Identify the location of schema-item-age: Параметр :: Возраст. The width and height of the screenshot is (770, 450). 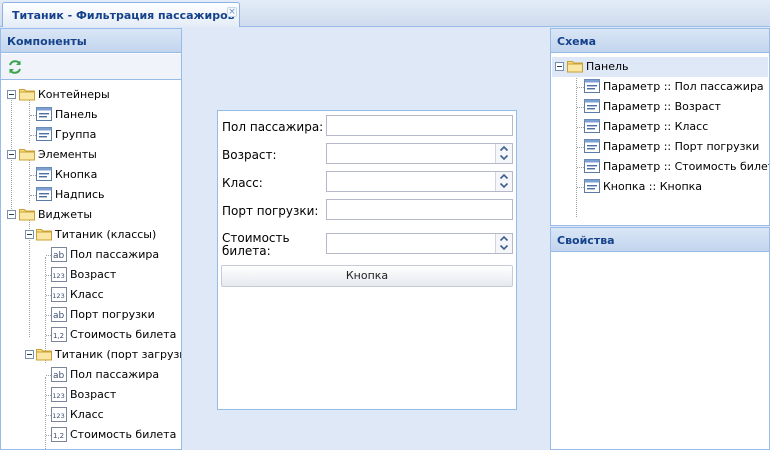
(660, 107).